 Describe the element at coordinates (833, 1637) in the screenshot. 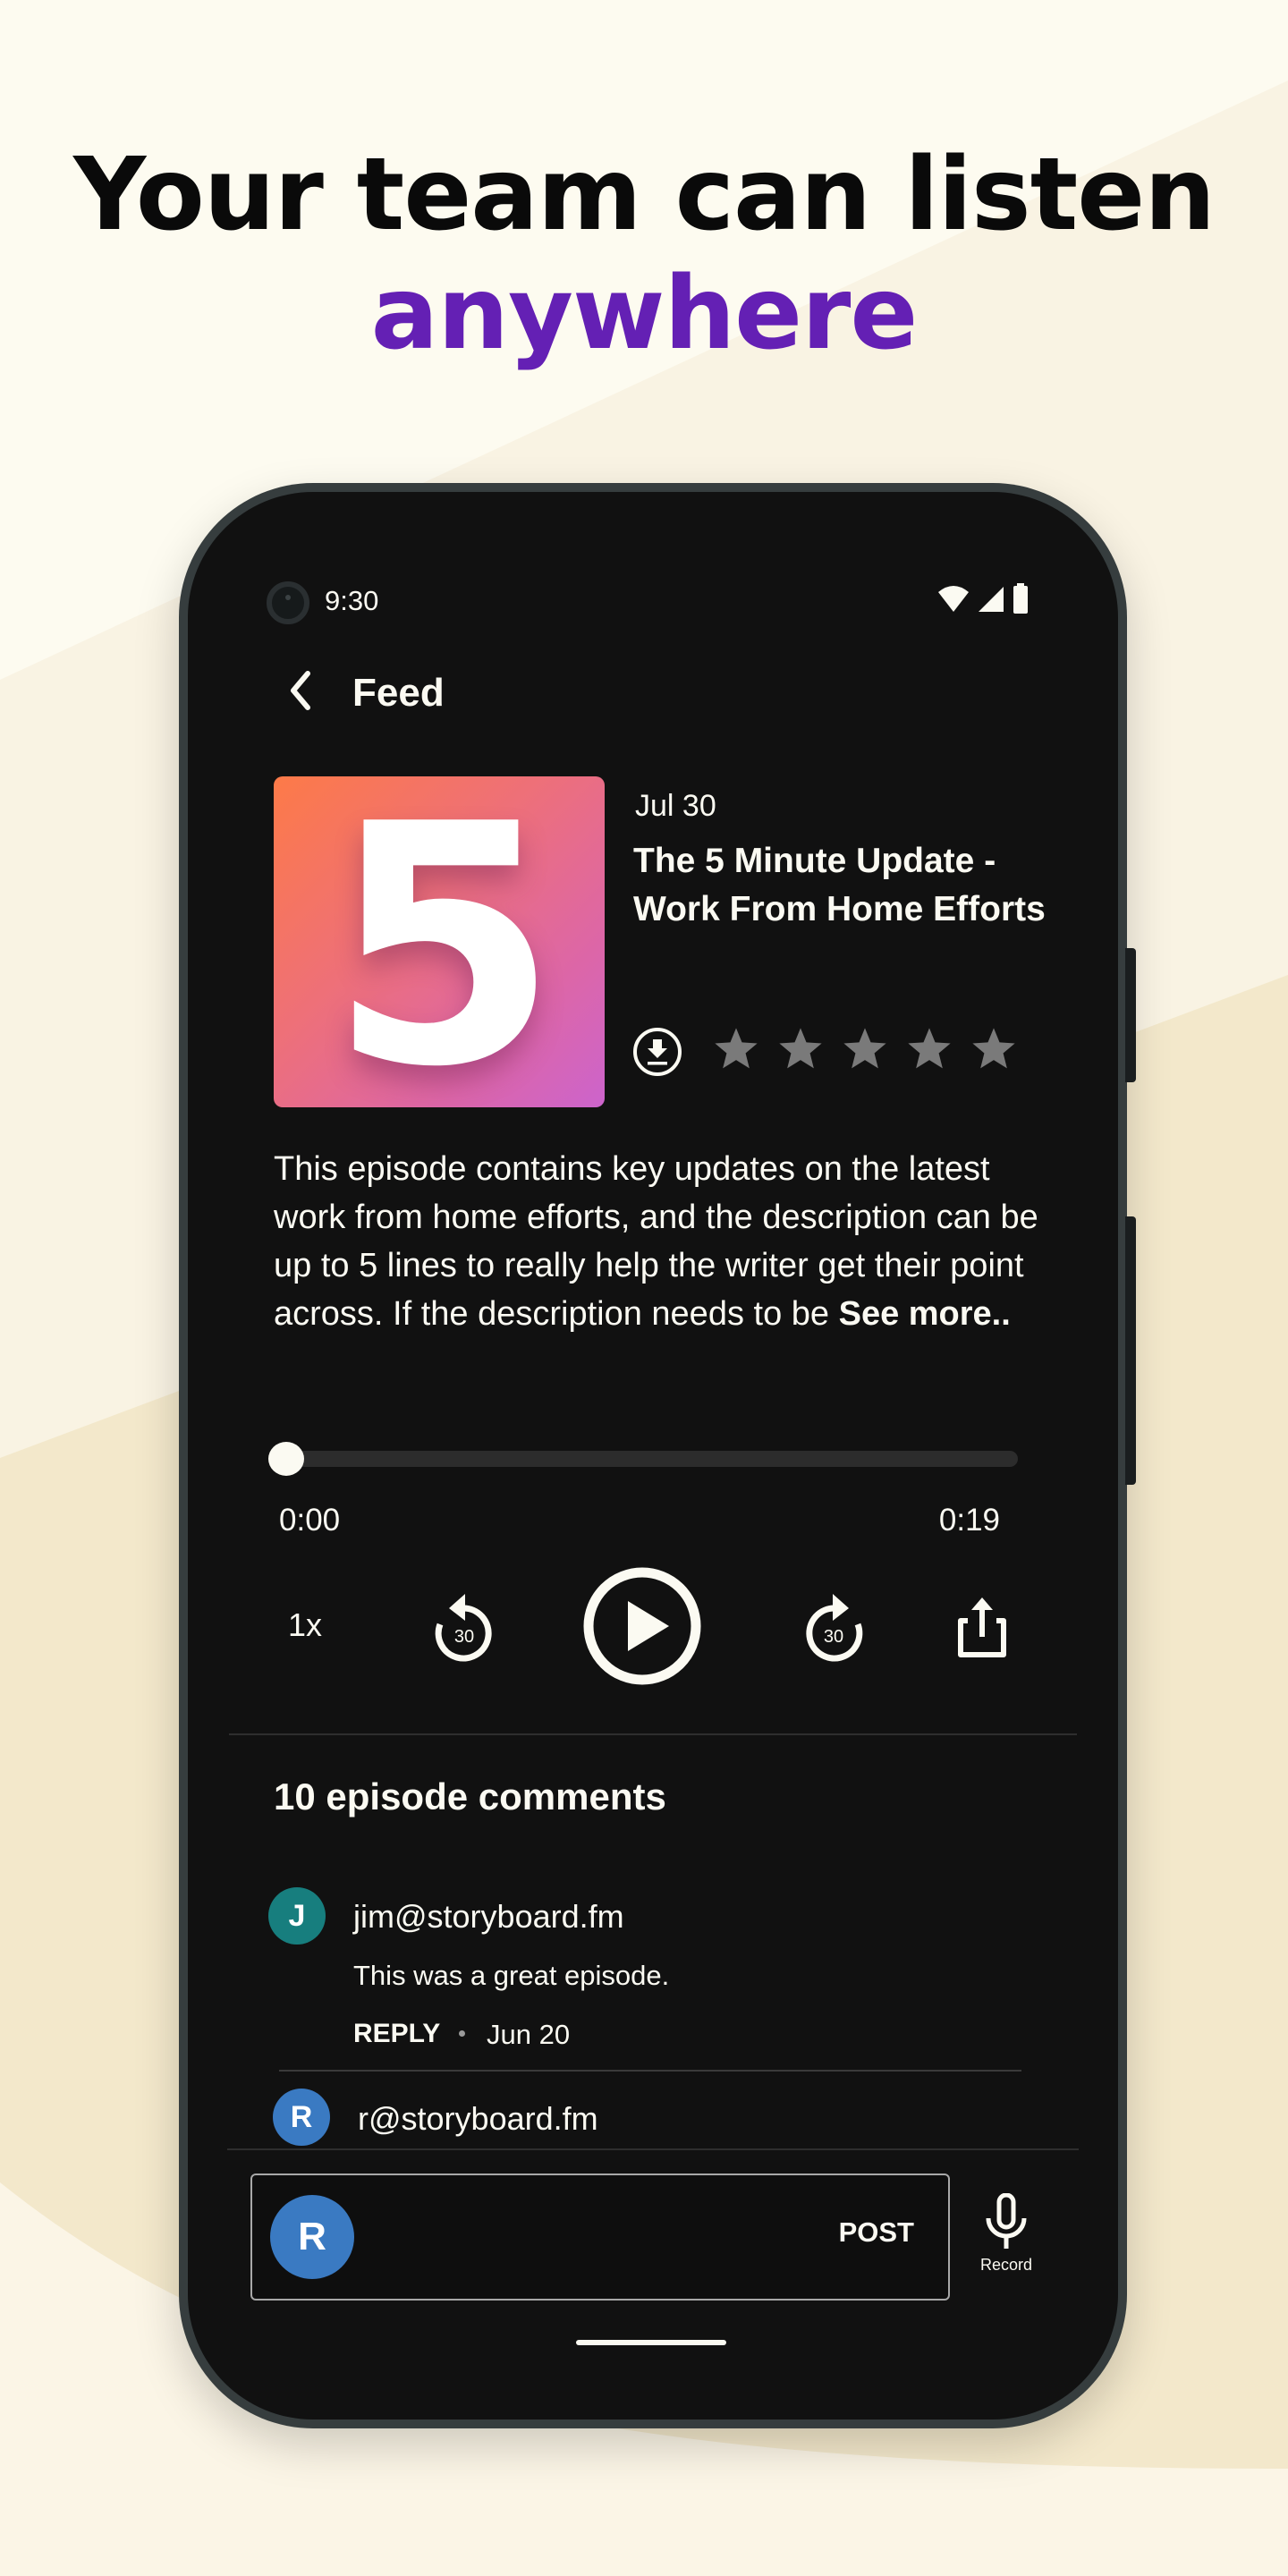

I see `forward-seconds-label: 30` at that location.